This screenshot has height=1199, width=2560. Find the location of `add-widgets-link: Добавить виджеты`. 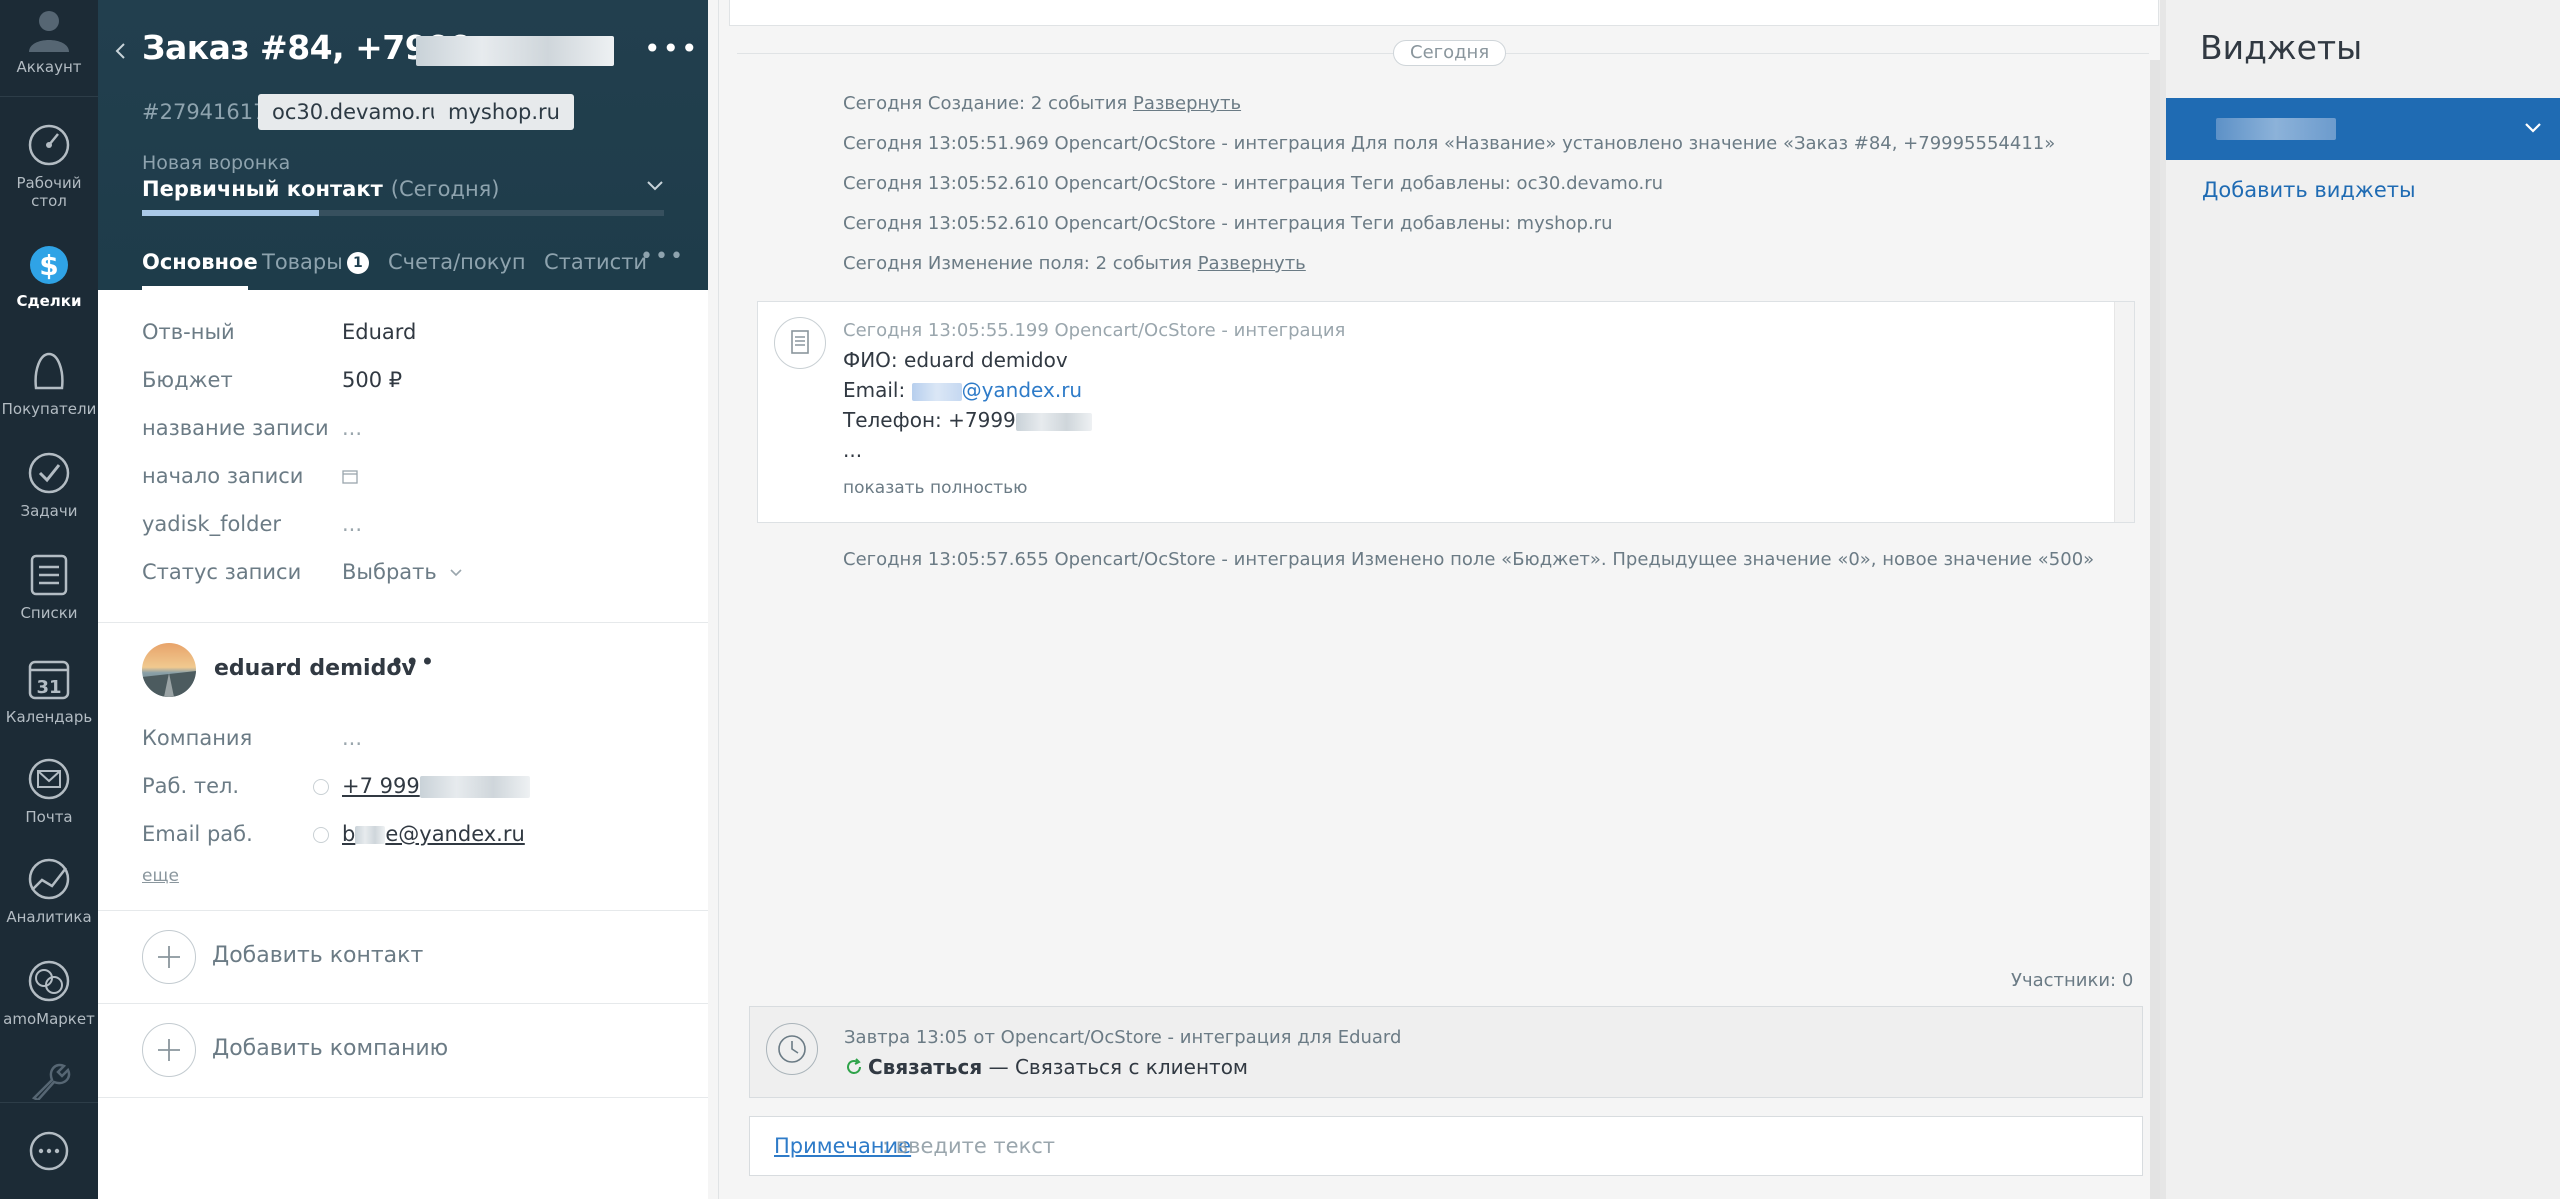

add-widgets-link: Добавить виджеты is located at coordinates (2309, 190).